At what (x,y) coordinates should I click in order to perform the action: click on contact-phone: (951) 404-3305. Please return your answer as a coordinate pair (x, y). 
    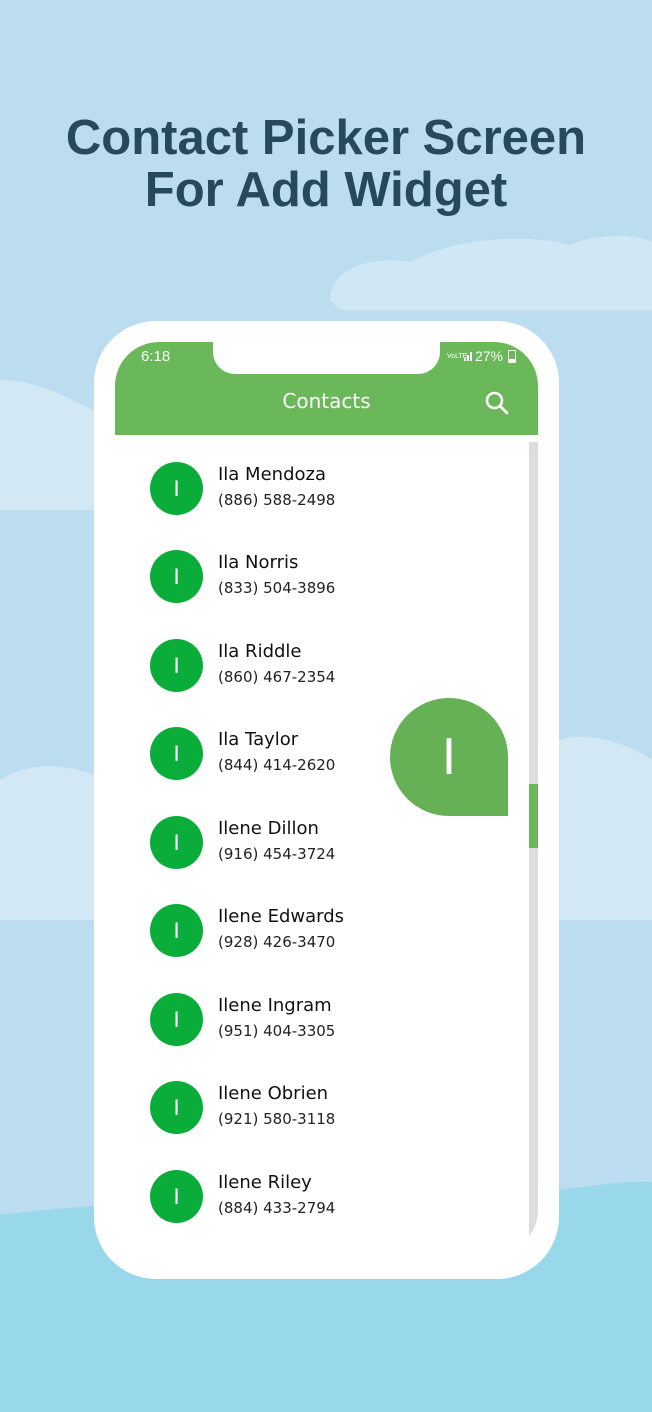
    Looking at the image, I should click on (277, 1031).